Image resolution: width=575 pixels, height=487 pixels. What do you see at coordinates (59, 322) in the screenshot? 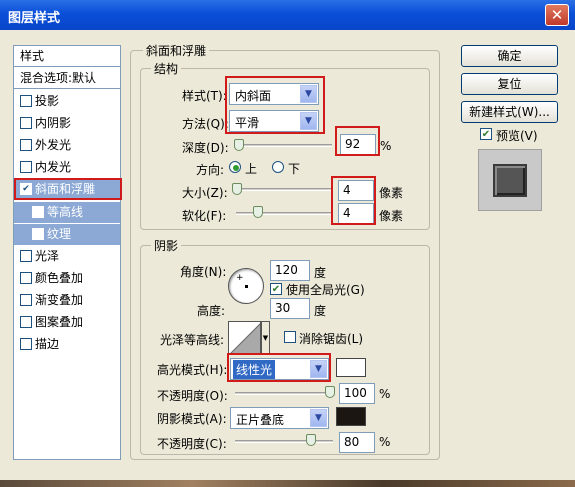
I see `style-item-label: 图案叠加` at bounding box center [59, 322].